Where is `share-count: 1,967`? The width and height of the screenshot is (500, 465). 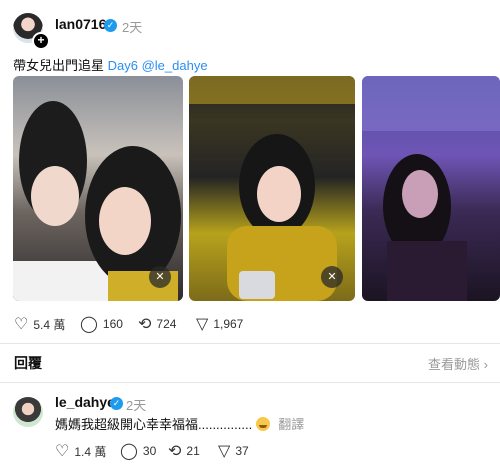 share-count: 1,967 is located at coordinates (228, 324).